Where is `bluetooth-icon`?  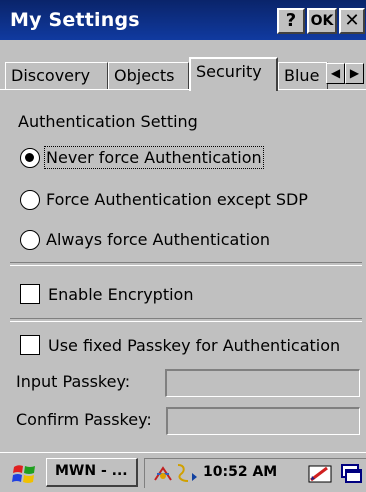
bluetooth-icon is located at coordinates (163, 474).